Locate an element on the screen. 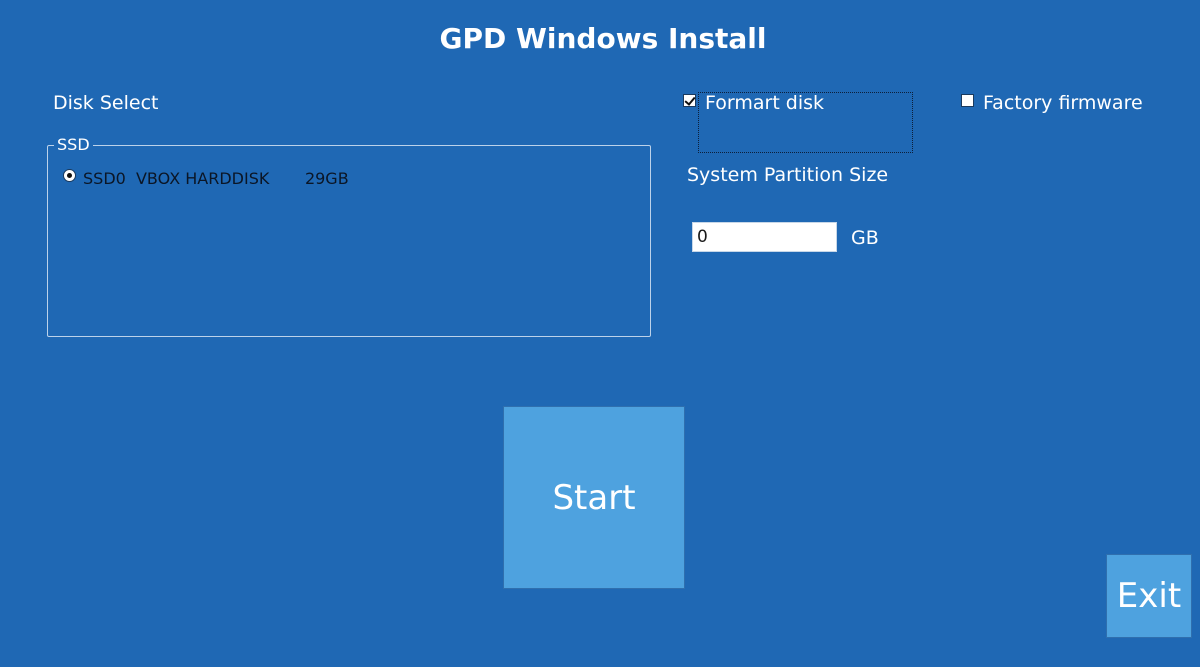  window-title: GPD Windows Install is located at coordinates (603, 38).